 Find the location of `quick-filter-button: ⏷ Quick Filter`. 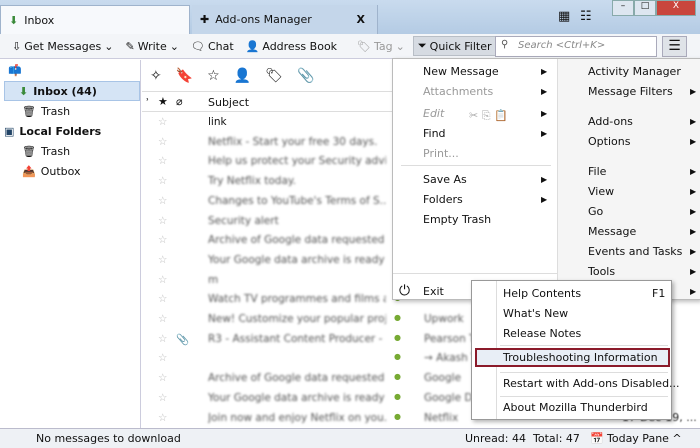

quick-filter-button: ⏷ Quick Filter is located at coordinates (454, 46).